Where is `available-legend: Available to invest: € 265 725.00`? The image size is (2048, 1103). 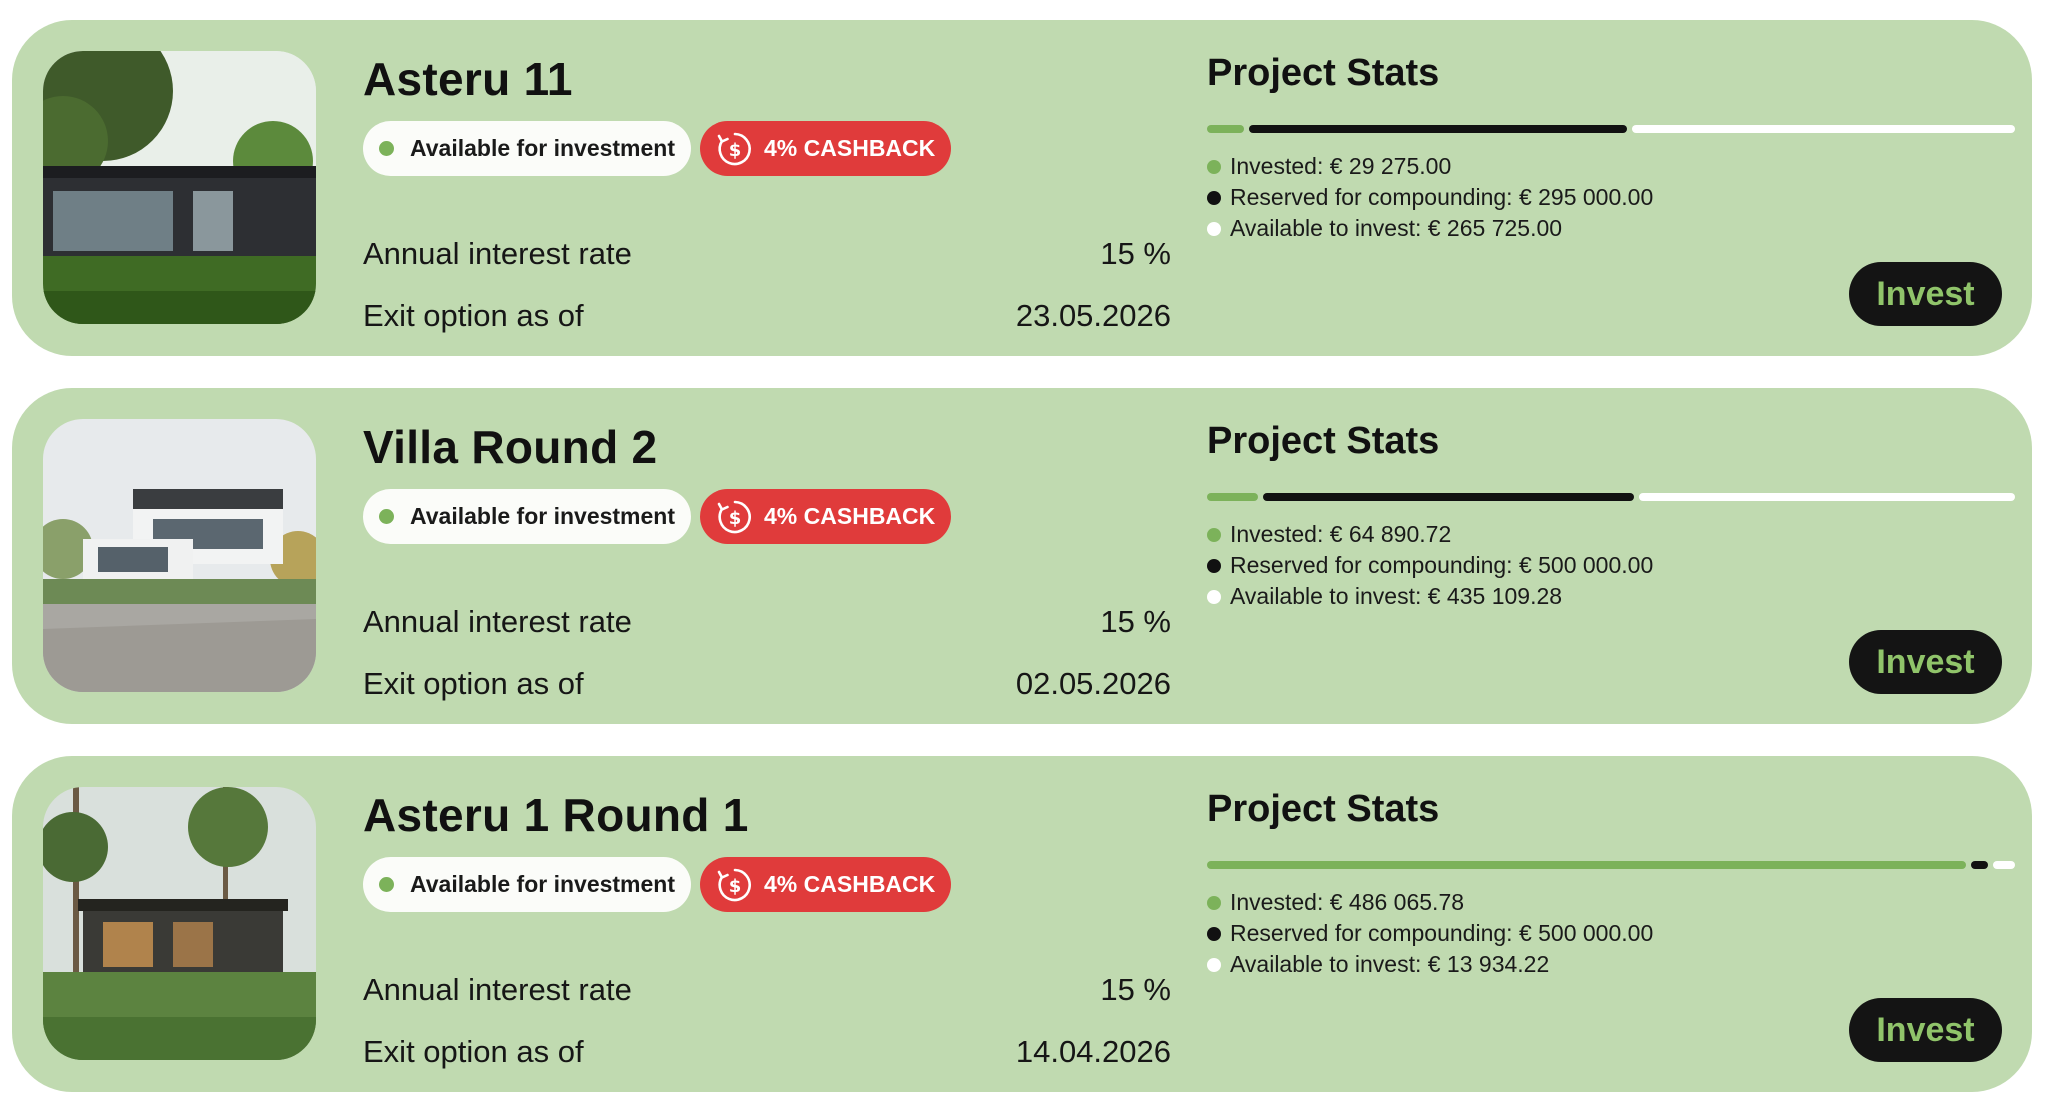
available-legend: Available to invest: € 265 725.00 is located at coordinates (1611, 228).